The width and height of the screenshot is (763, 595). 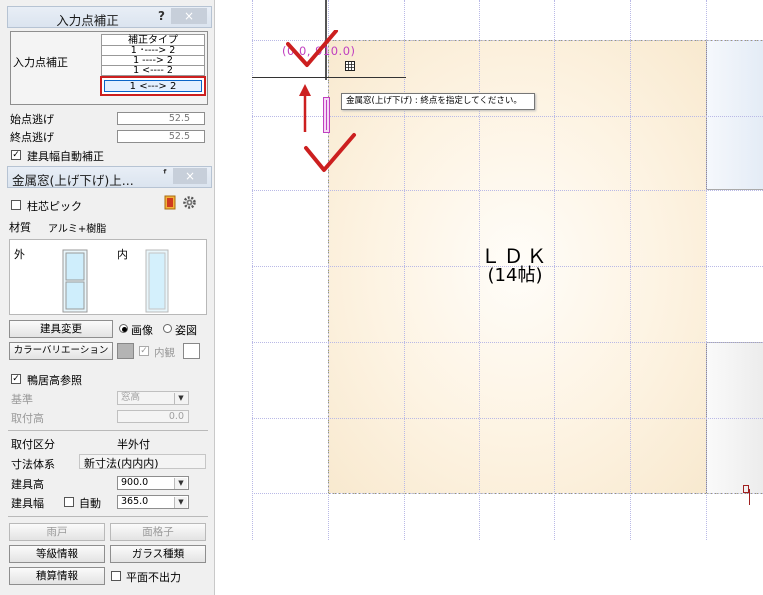 What do you see at coordinates (153, 51) in the screenshot?
I see `correction-option: 1 ･----> 2` at bounding box center [153, 51].